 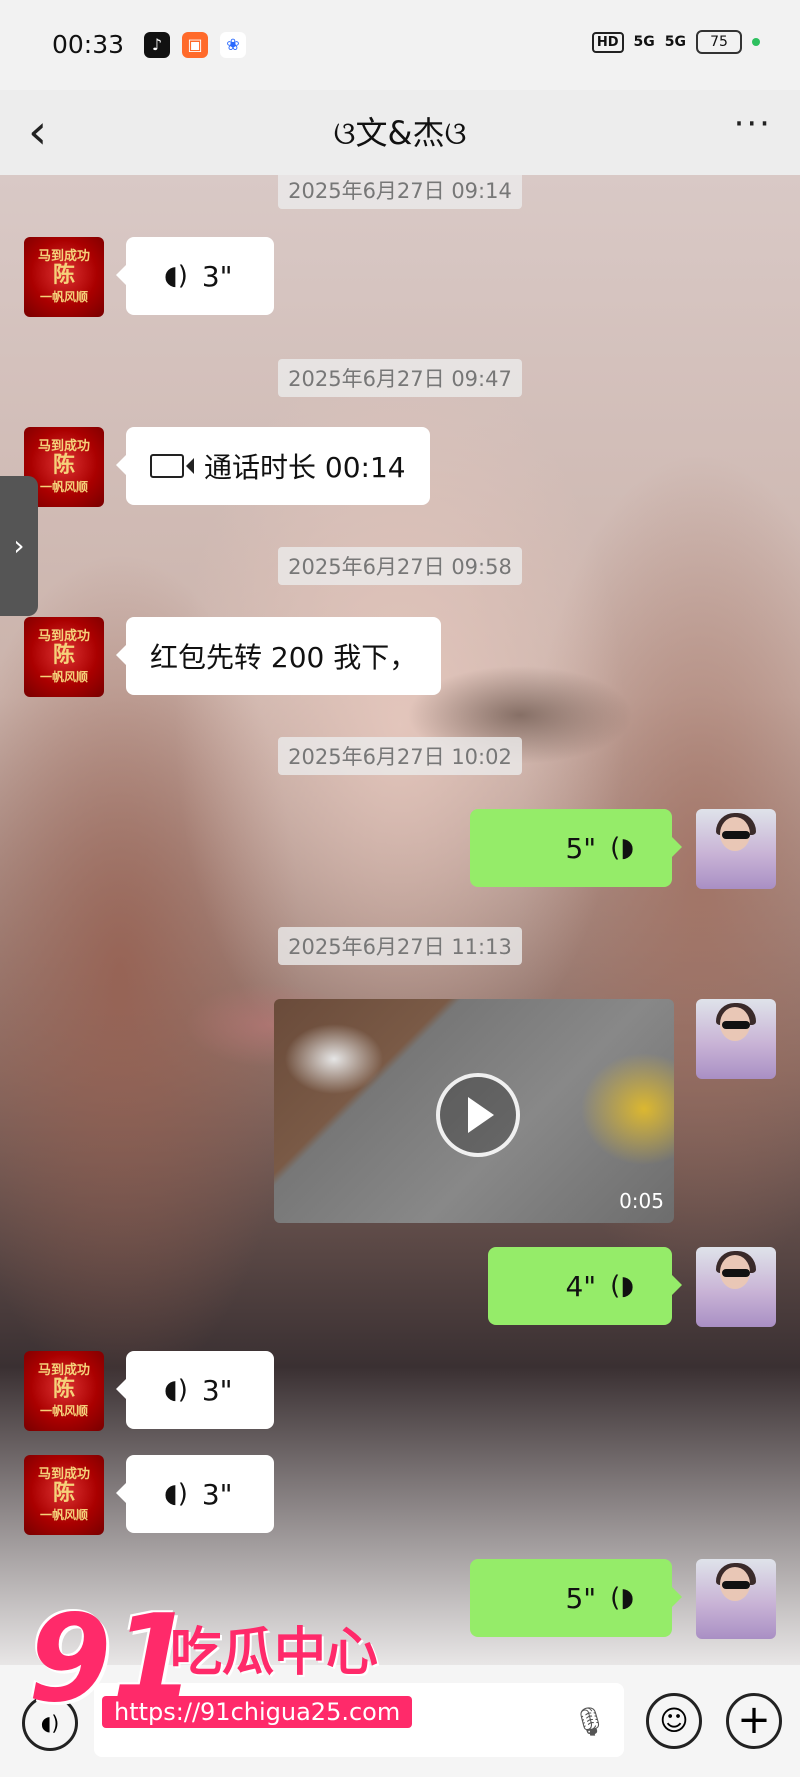 I want to click on signal-icon-2: 5G, so click(x=675, y=42).